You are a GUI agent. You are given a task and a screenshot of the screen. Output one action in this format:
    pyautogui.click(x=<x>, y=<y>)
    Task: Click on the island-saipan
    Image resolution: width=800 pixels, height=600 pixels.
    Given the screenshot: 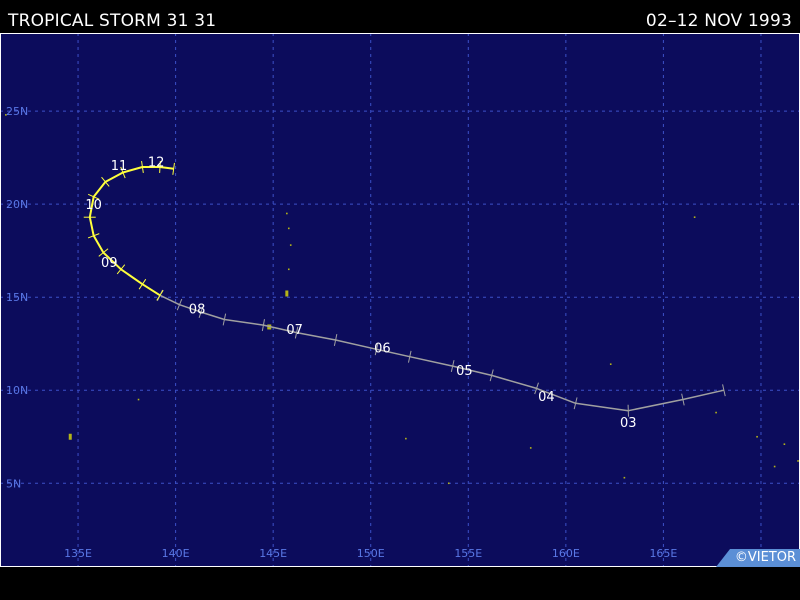 What is the action you would take?
    pyautogui.click(x=287, y=293)
    